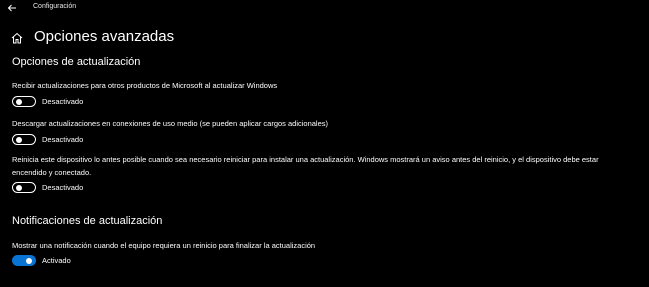 Image resolution: width=649 pixels, height=287 pixels. Describe the element at coordinates (55, 6) in the screenshot. I see `app-title: Configuración` at that location.